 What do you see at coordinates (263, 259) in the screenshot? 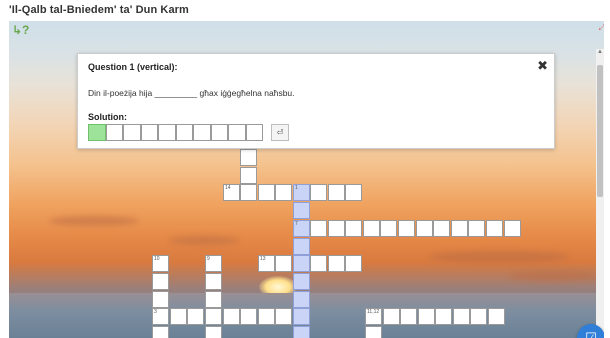
I see `cell-number: 13` at bounding box center [263, 259].